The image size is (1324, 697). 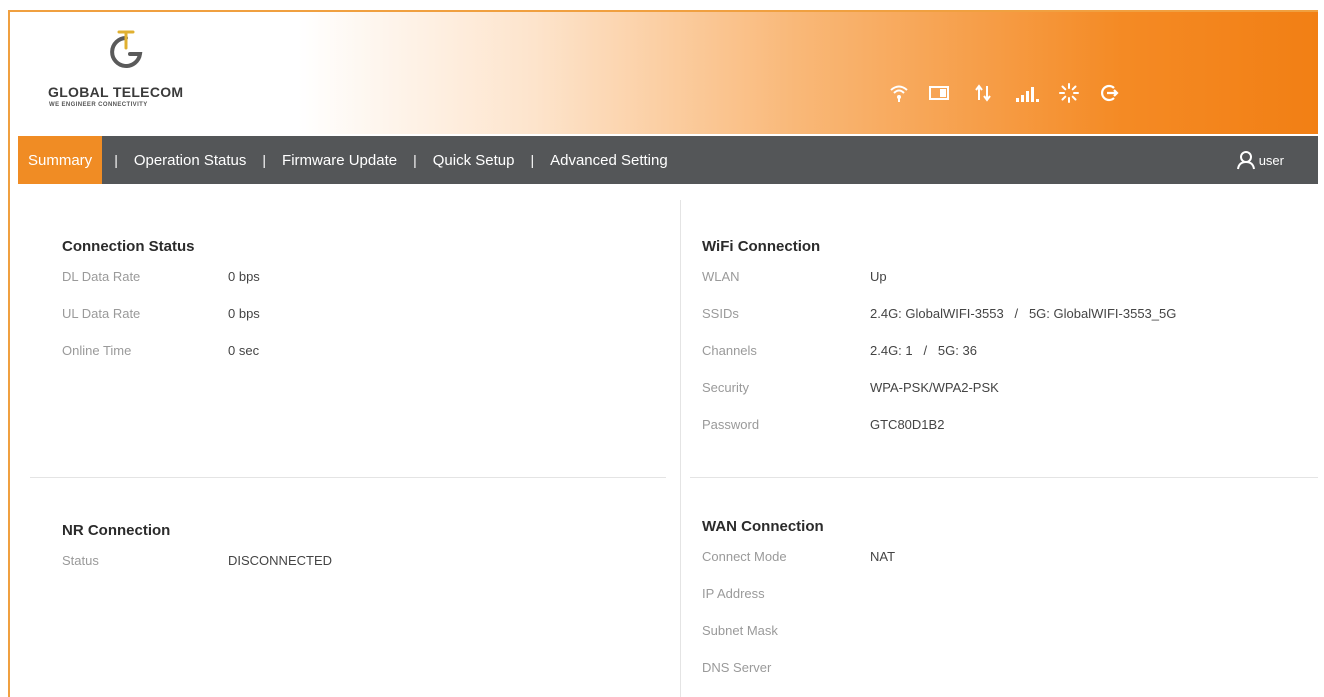 What do you see at coordinates (729, 350) in the screenshot?
I see `channels-label: Channels` at bounding box center [729, 350].